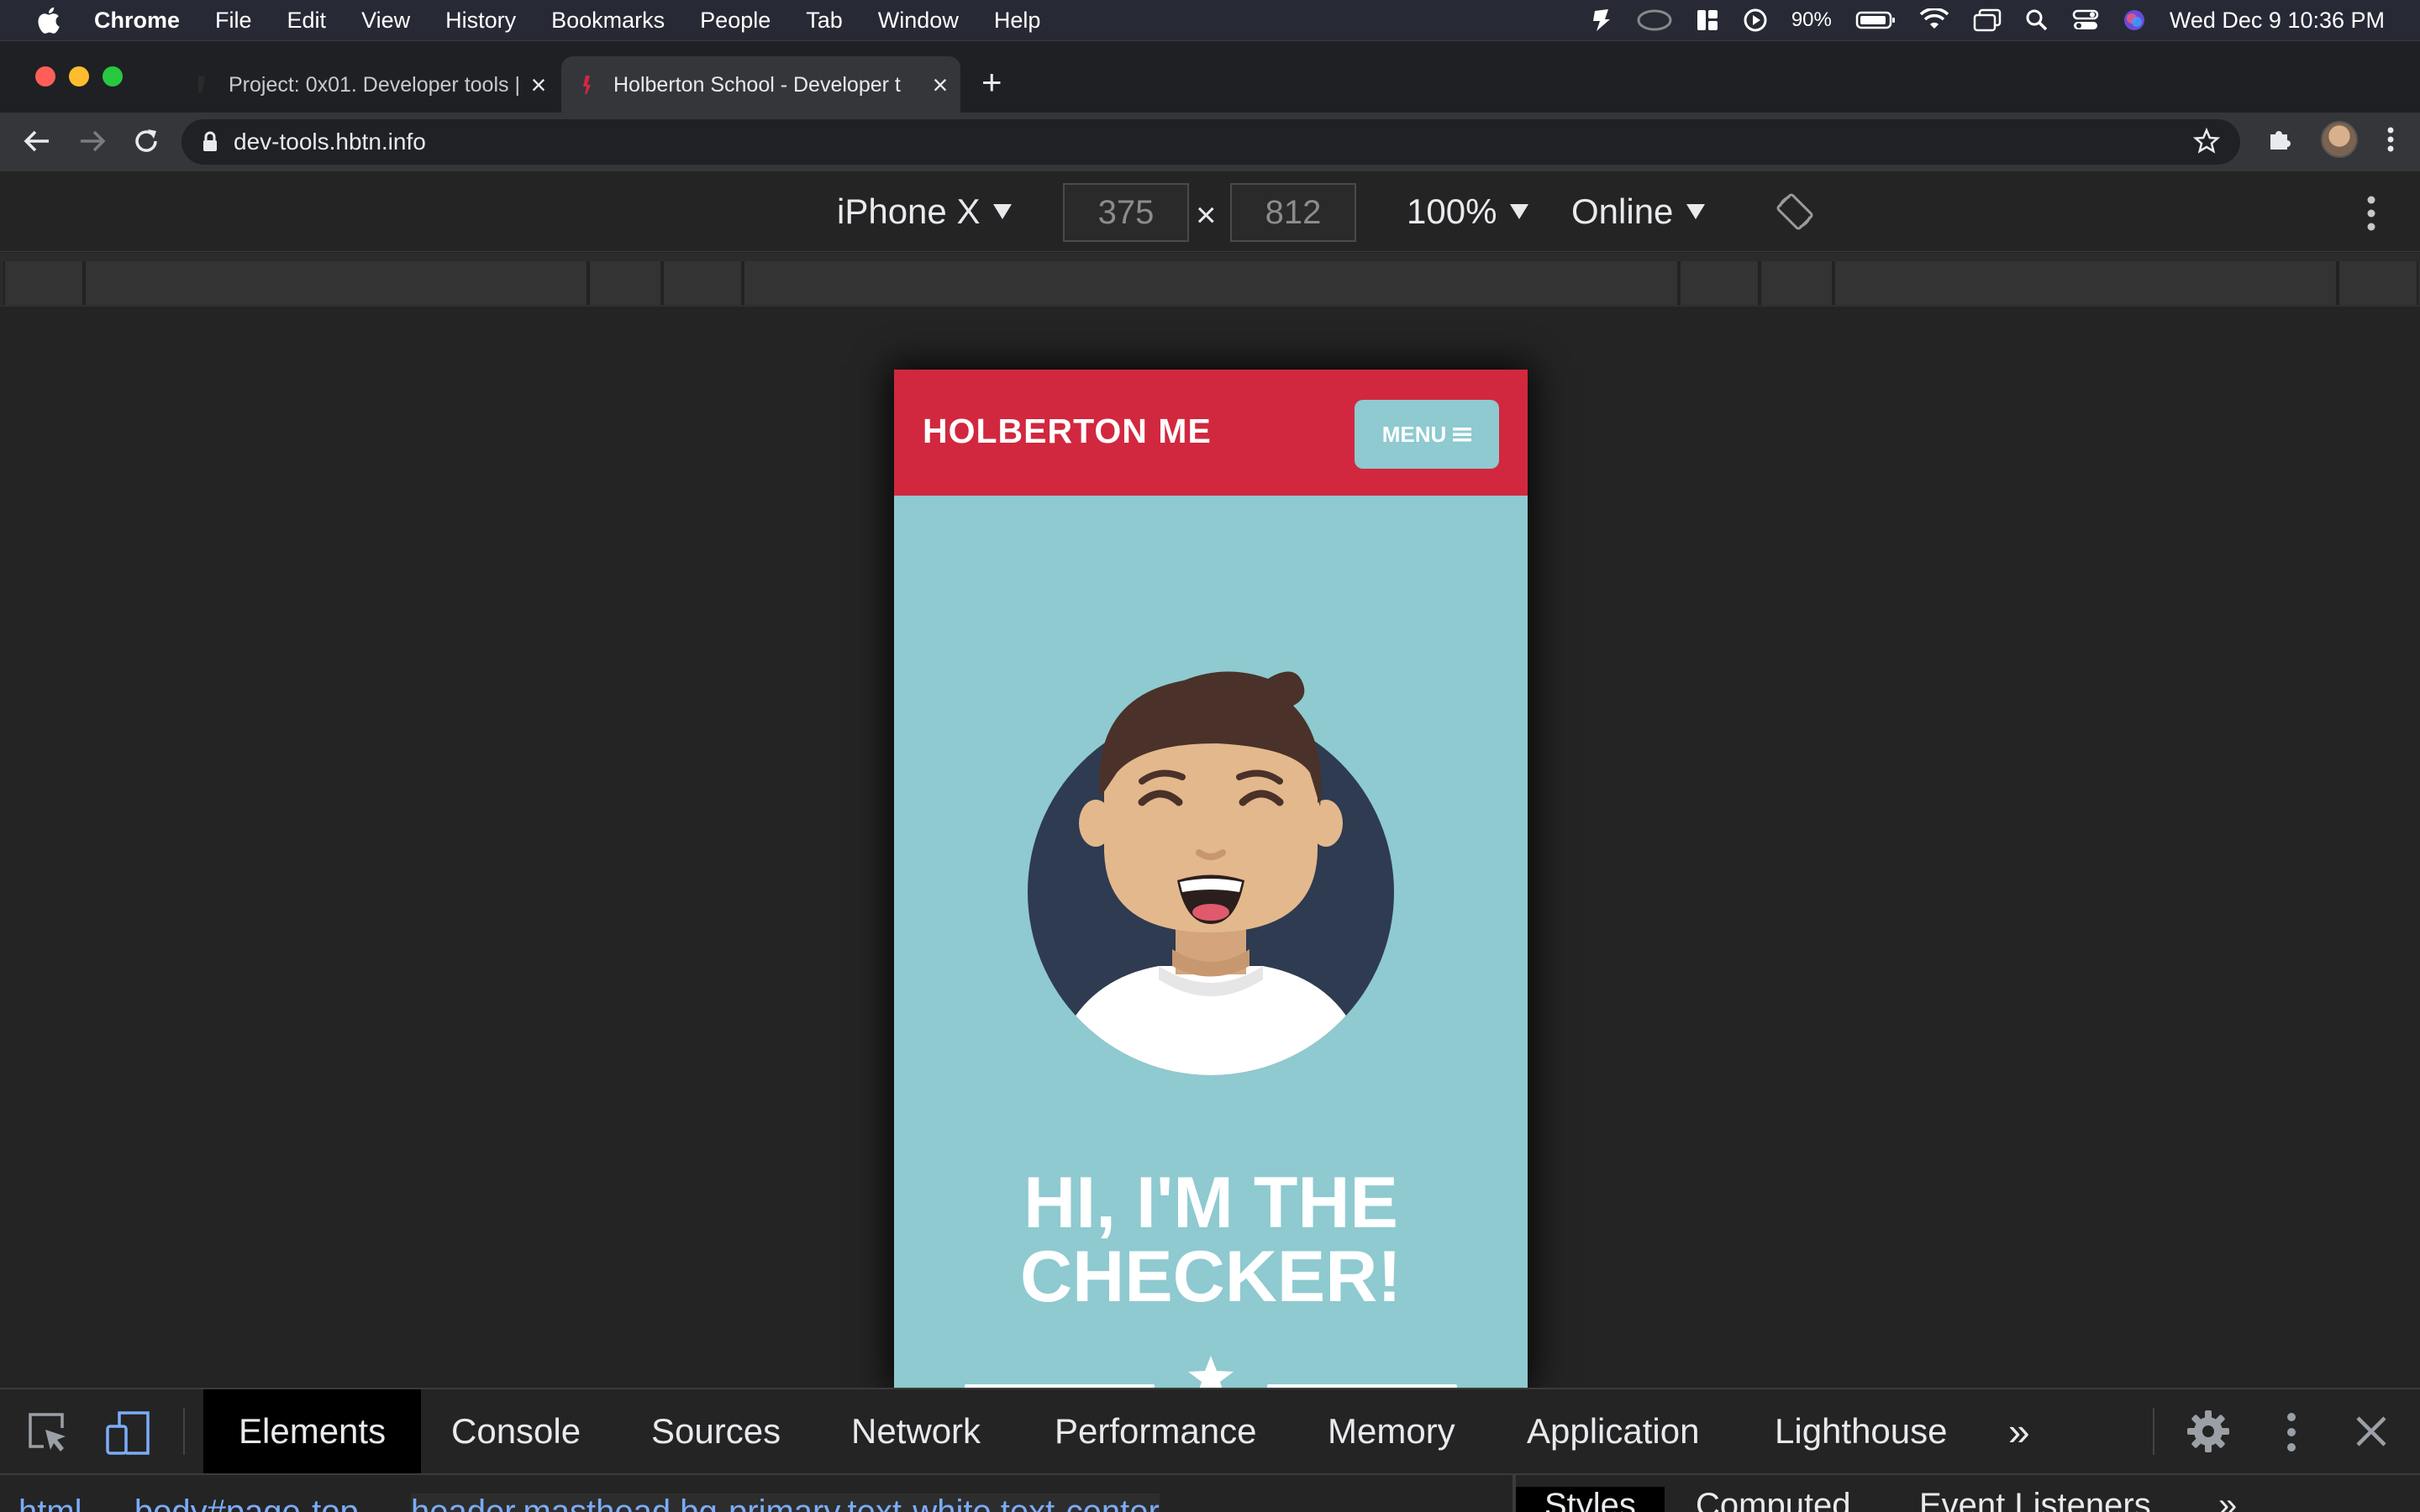  I want to click on cloud-status-icon, so click(1654, 20).